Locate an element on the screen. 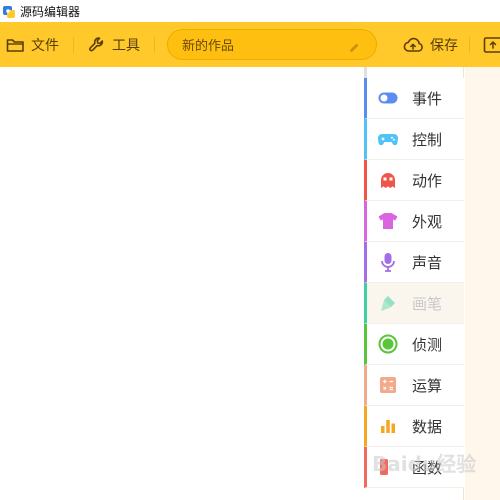 This screenshot has width=500, height=500. category-5: 画笔 is located at coordinates (414, 303).